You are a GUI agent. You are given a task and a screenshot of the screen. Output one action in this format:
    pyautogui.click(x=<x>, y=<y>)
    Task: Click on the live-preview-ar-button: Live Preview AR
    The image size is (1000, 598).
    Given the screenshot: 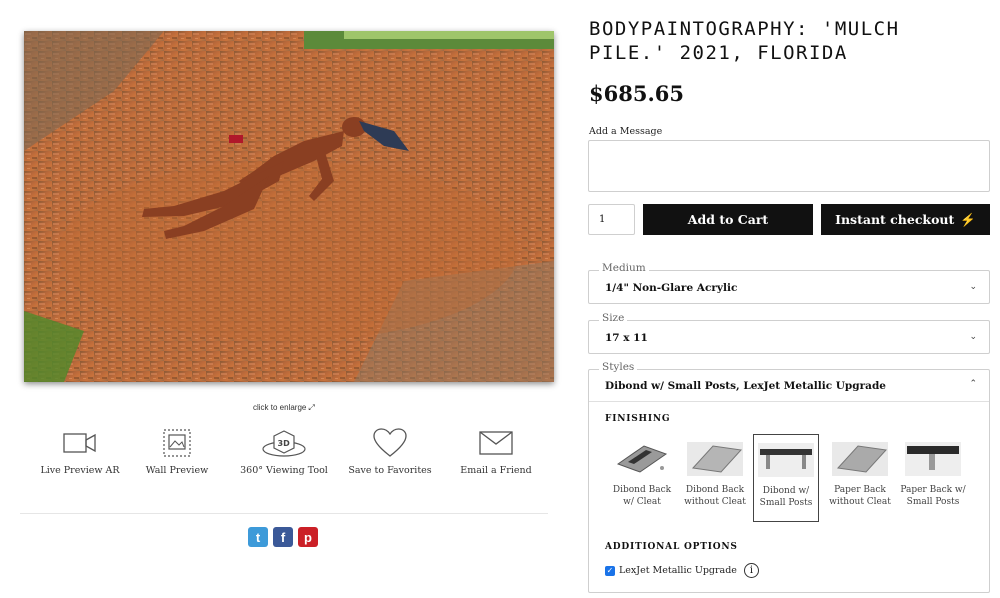 What is the action you would take?
    pyautogui.click(x=80, y=450)
    